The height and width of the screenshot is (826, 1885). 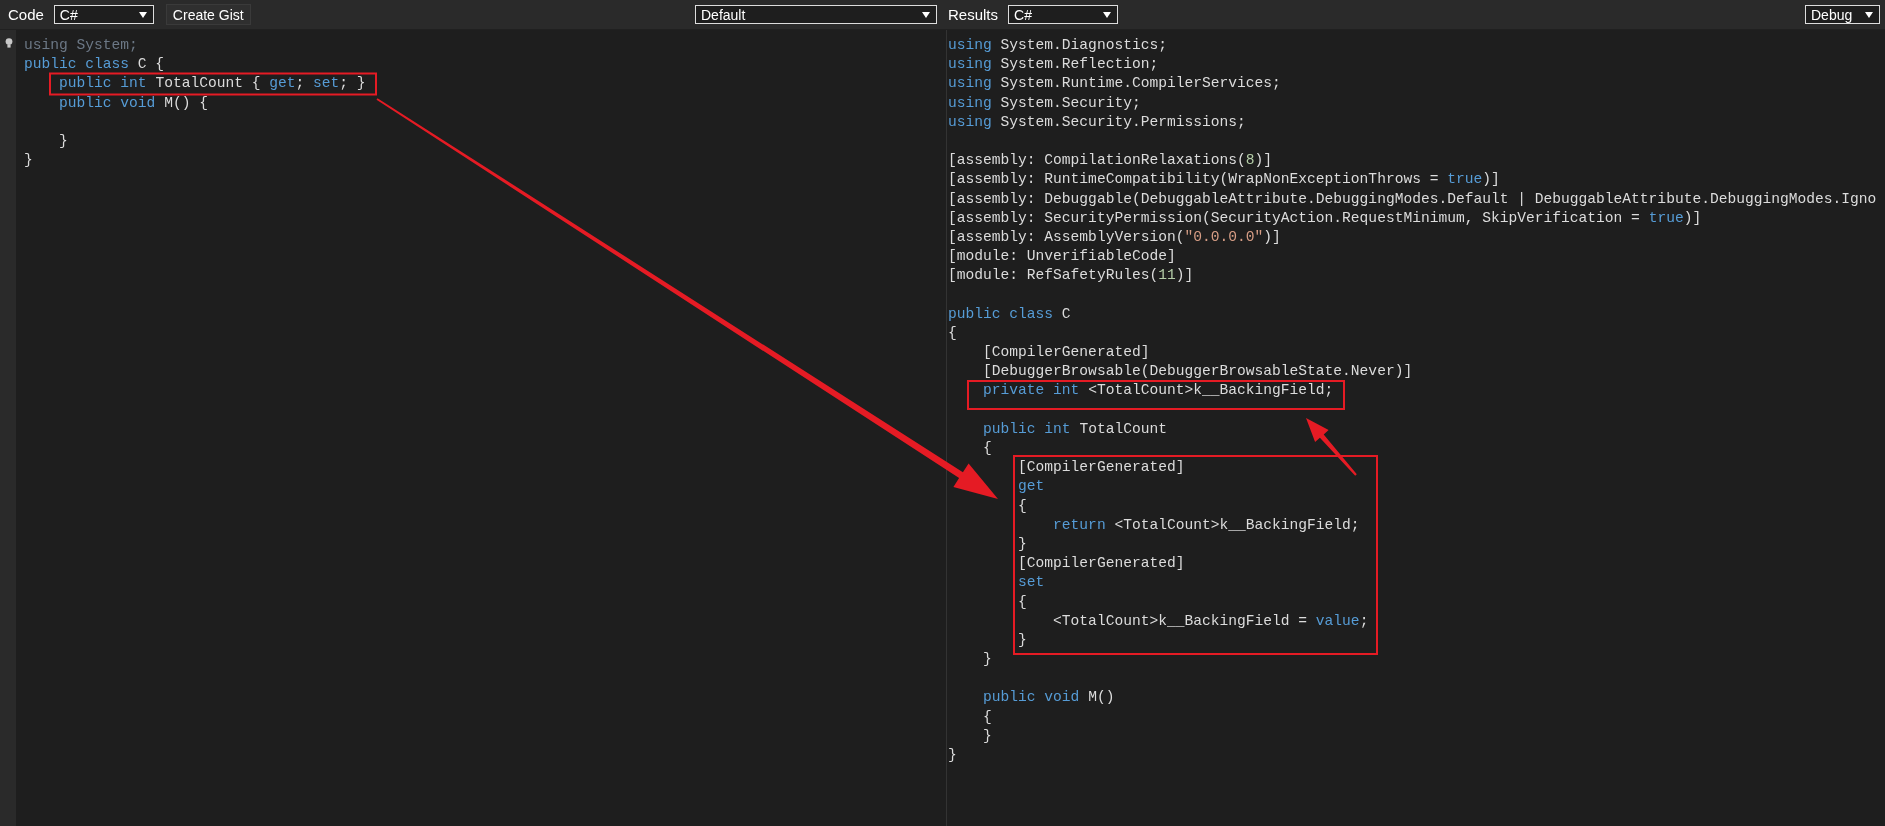 I want to click on code-line: public void M(), so click(x=1049, y=698).